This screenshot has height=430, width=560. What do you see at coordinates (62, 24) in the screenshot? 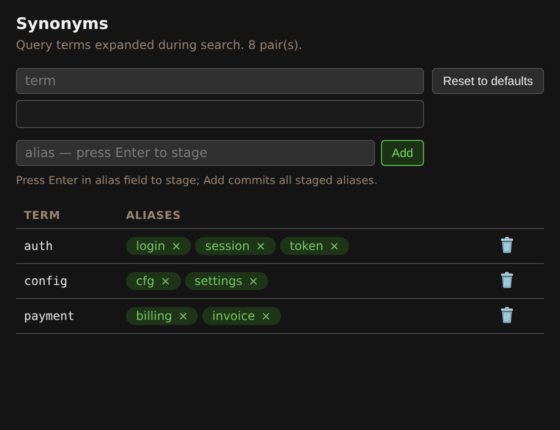
I see `page-title: Synonyms` at bounding box center [62, 24].